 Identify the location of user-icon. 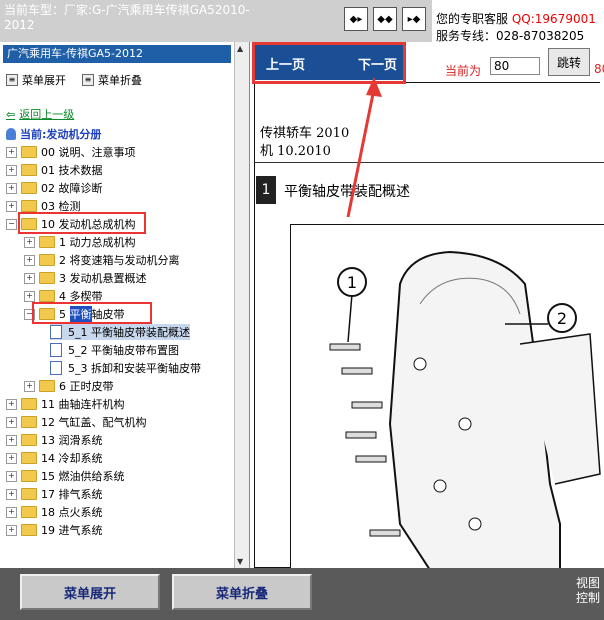
(11, 134).